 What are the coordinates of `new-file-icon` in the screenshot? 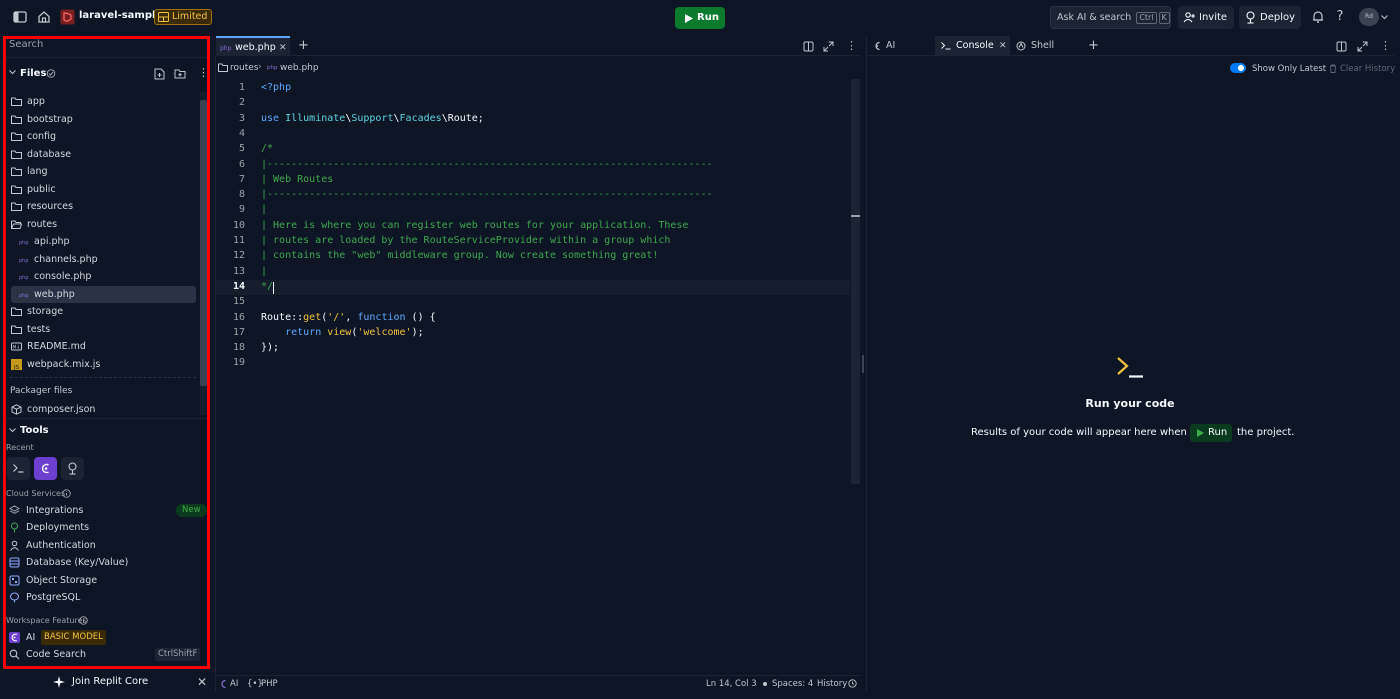 It's located at (159, 74).